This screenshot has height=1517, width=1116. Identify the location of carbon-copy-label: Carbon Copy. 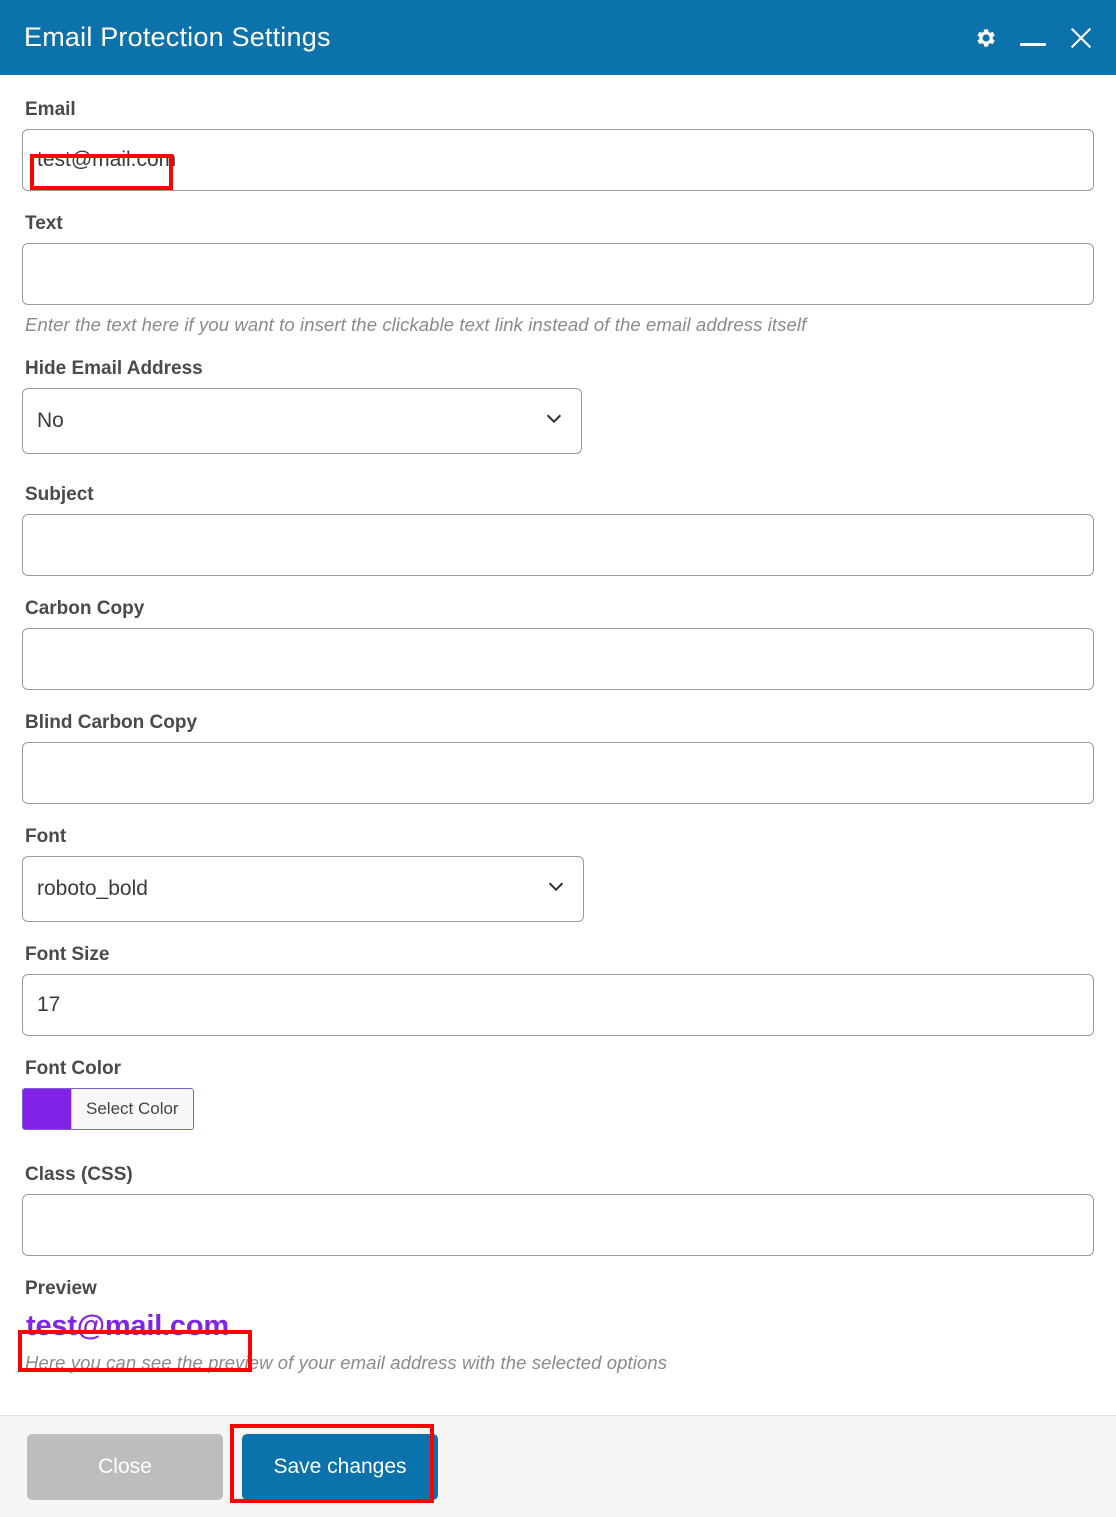
(85, 608).